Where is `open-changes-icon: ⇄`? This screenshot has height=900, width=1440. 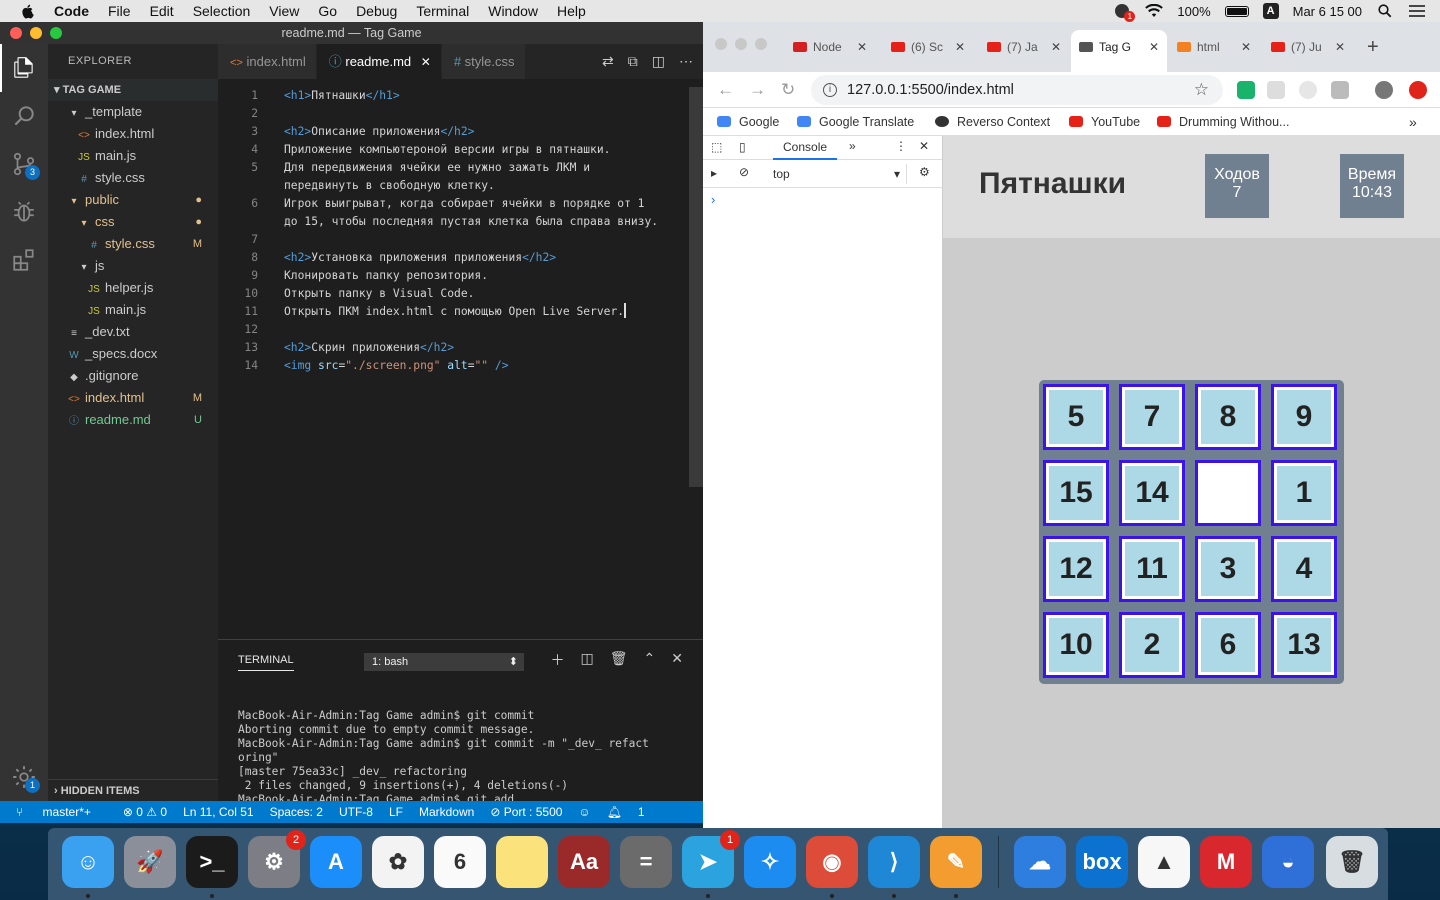 open-changes-icon: ⇄ is located at coordinates (608, 61).